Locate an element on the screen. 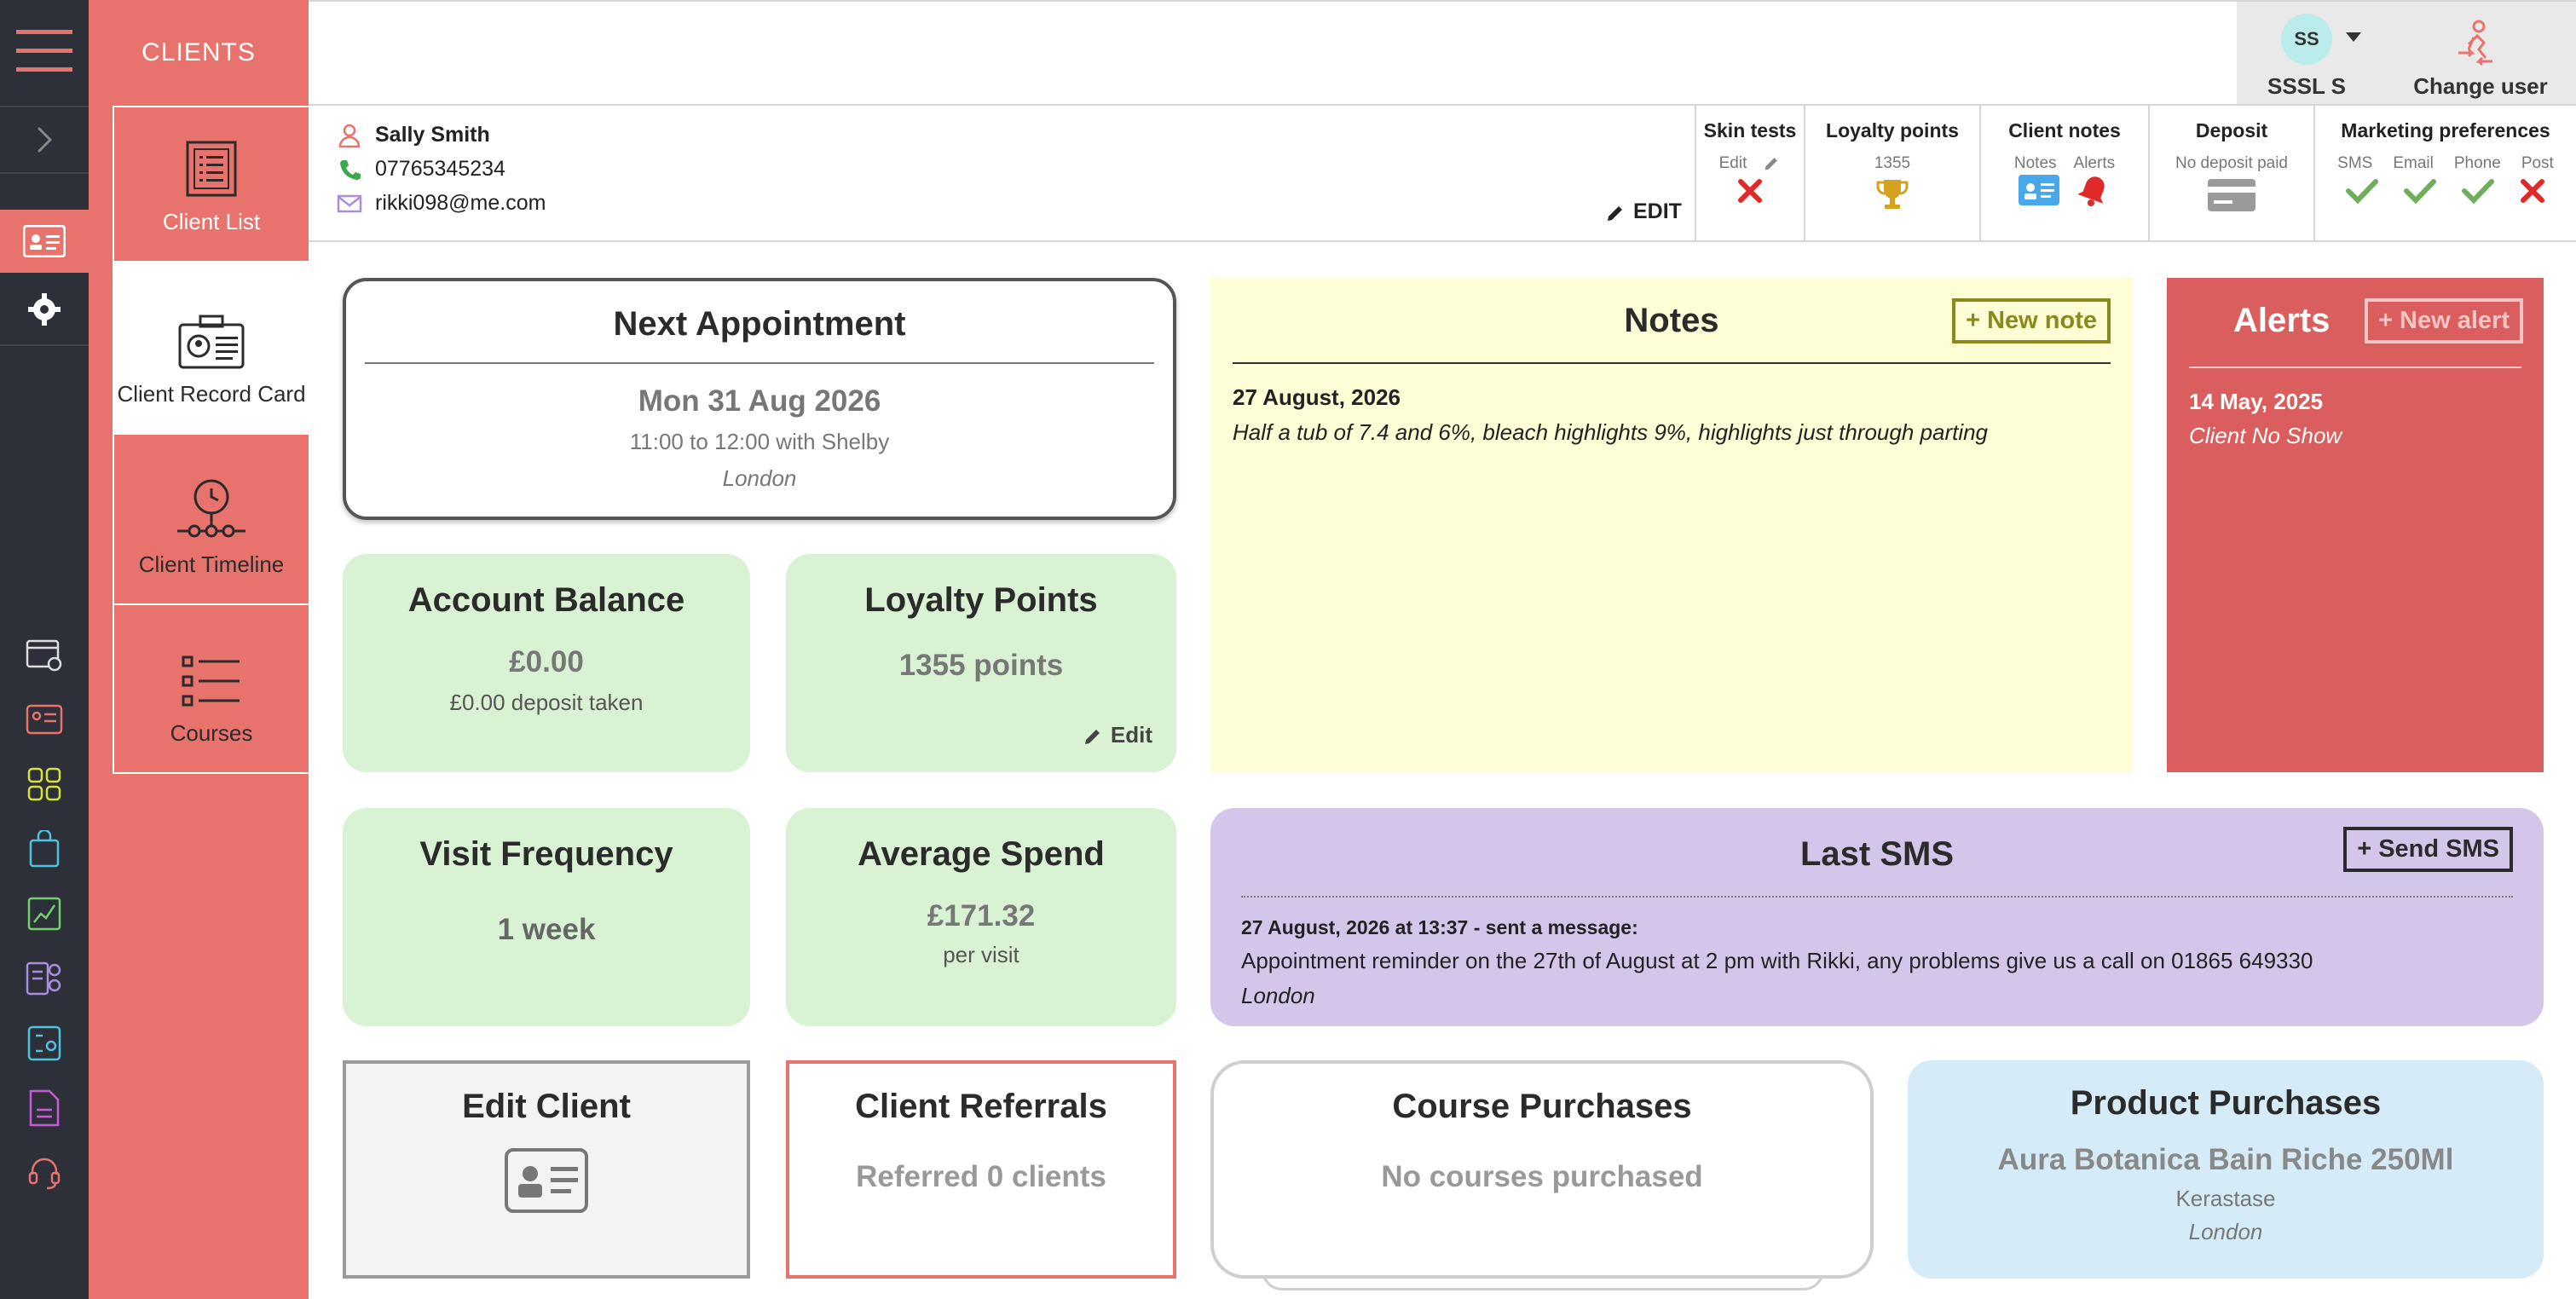 The height and width of the screenshot is (1299, 2576). record-card-icon is located at coordinates (211, 342).